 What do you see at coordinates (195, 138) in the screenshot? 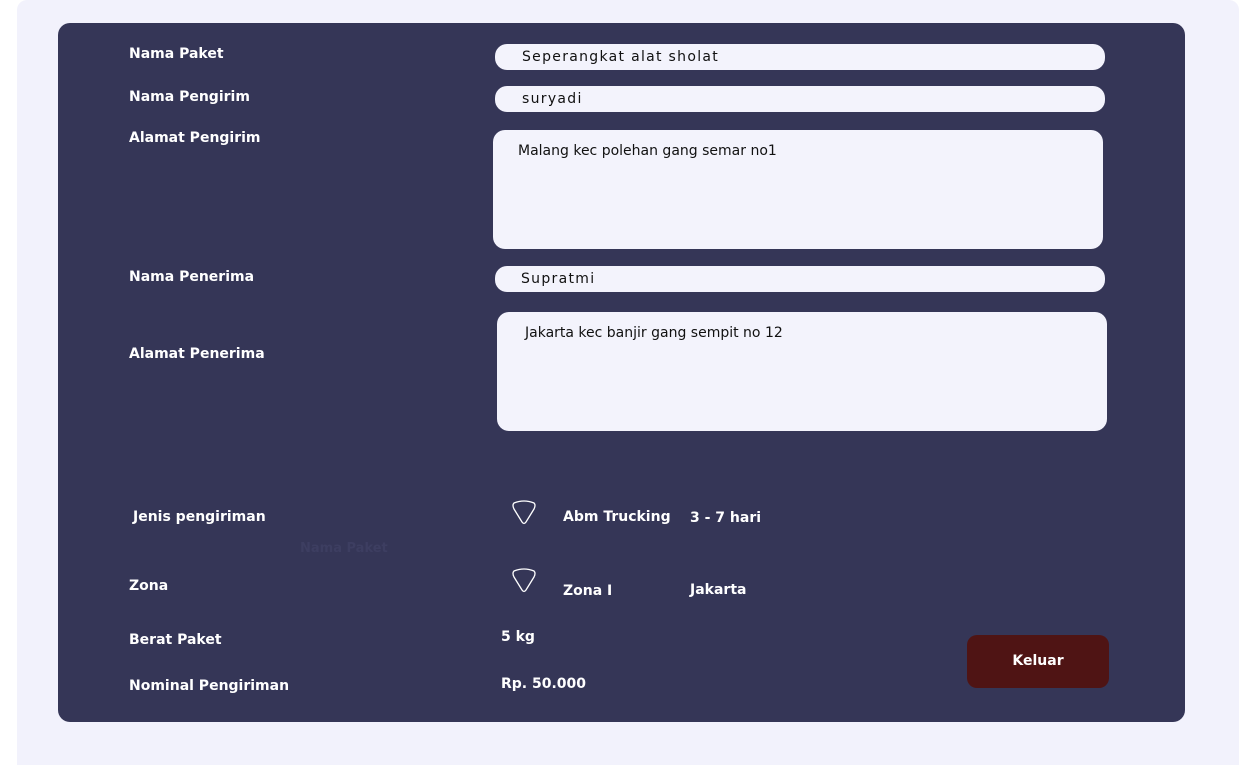
I see `alamat-pengirim-label: Alamat Pengirim` at bounding box center [195, 138].